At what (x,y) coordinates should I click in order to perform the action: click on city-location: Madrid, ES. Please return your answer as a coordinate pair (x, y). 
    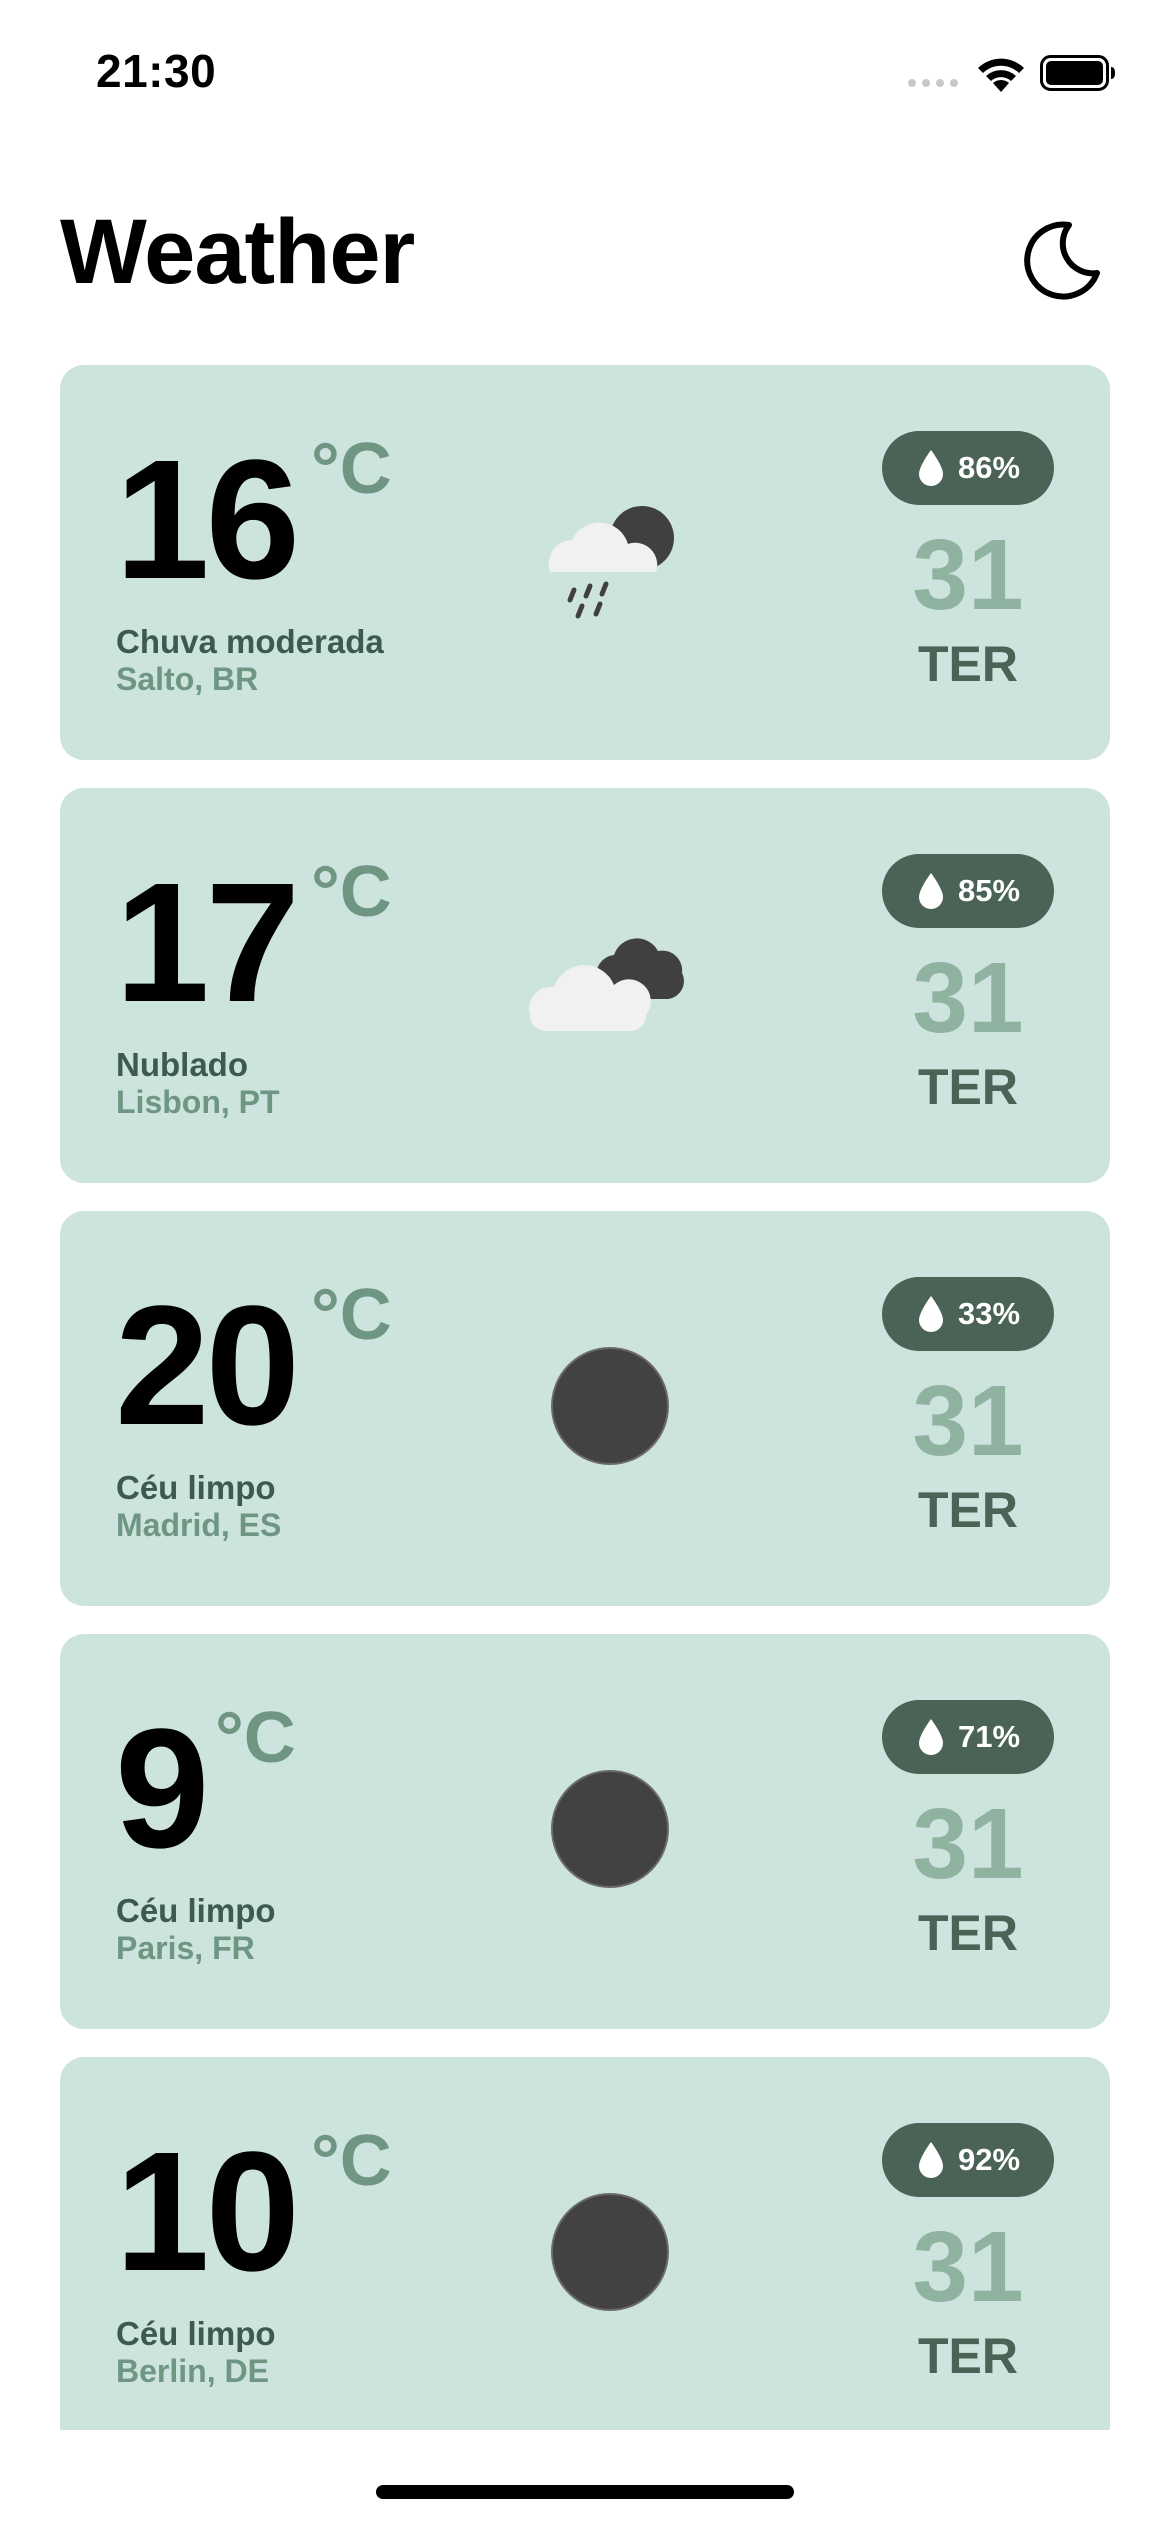
    Looking at the image, I should click on (199, 1525).